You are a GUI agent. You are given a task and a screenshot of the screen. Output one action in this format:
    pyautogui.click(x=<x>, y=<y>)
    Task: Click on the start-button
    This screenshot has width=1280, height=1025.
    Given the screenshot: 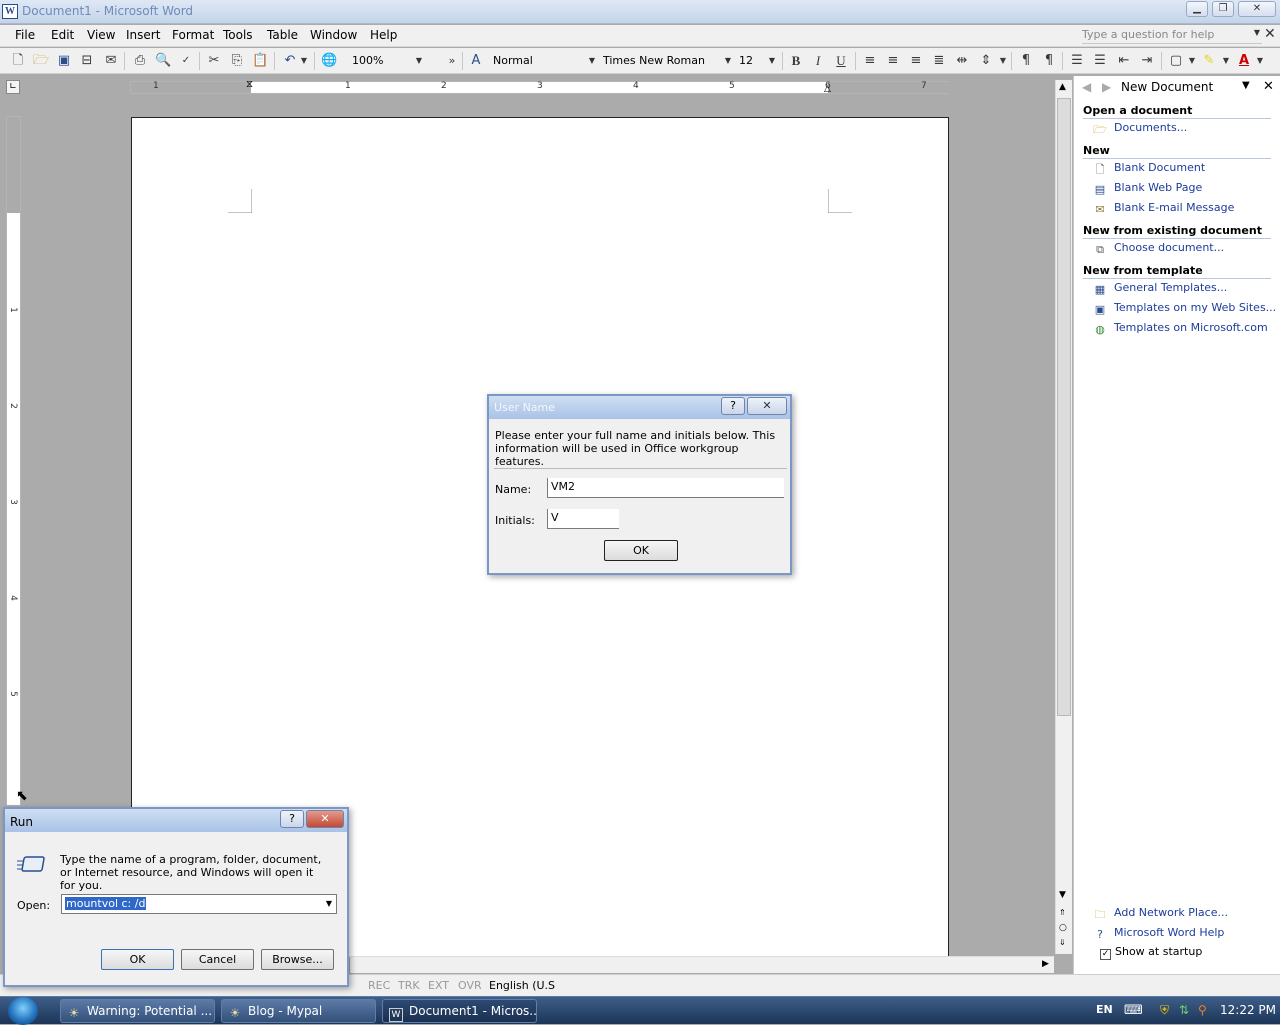 What is the action you would take?
    pyautogui.click(x=23, y=1011)
    